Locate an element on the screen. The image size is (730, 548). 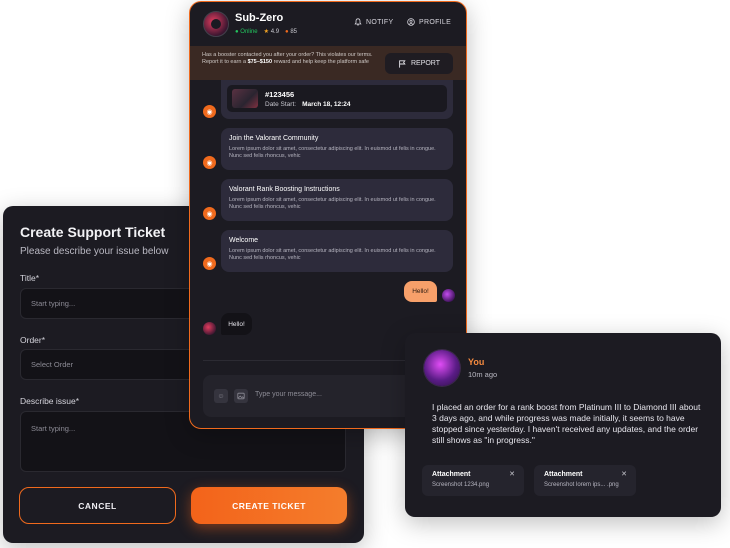
image-icon is located at coordinates (241, 396).